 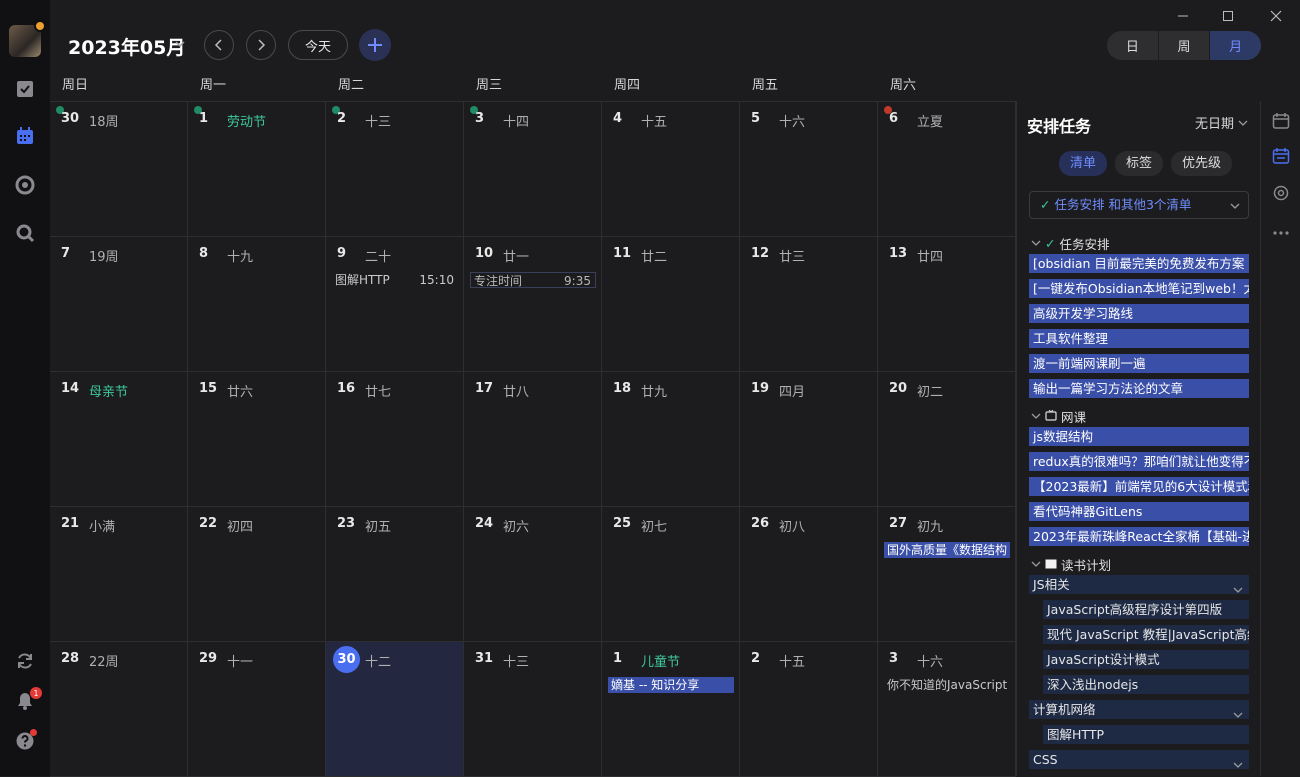 What do you see at coordinates (257, 574) in the screenshot?
I see `day-cell: 22 初四` at bounding box center [257, 574].